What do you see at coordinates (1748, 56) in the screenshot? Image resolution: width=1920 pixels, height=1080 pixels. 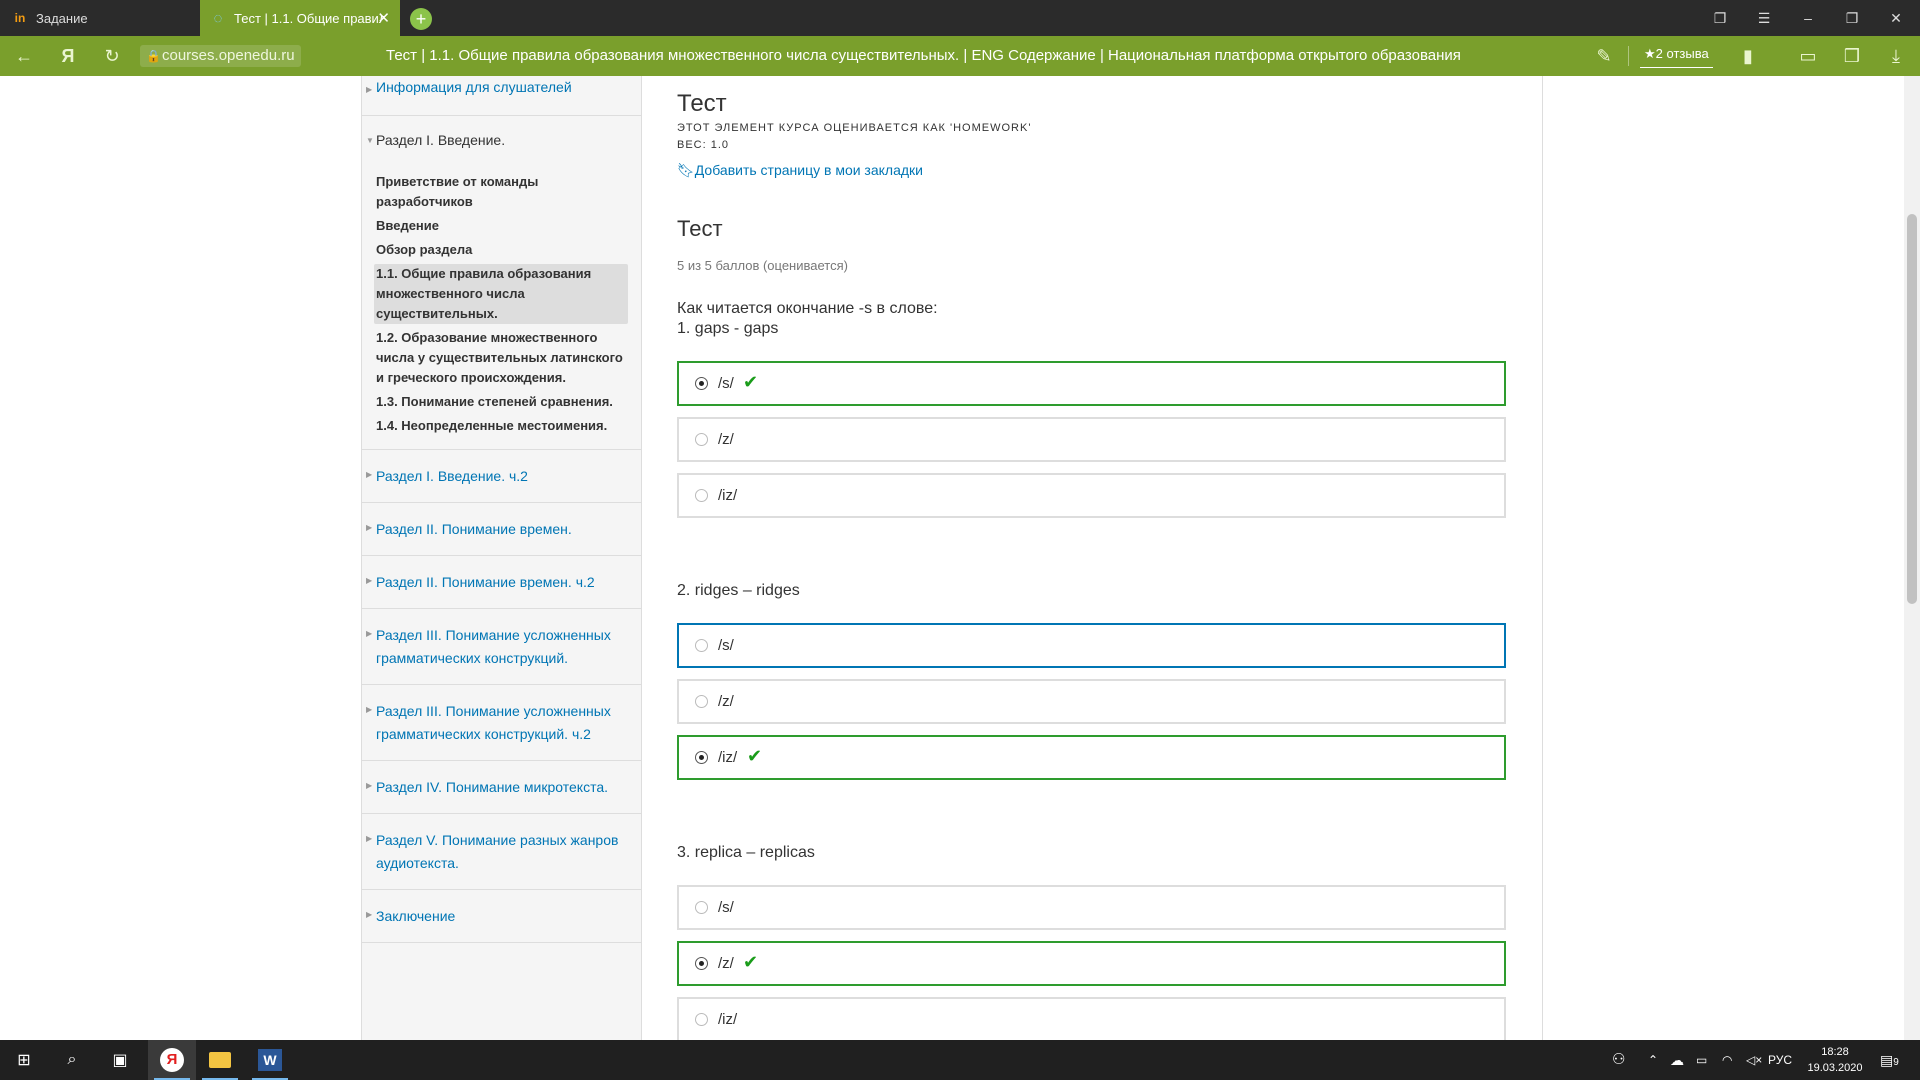 I see `bookmark-icon: ▮` at bounding box center [1748, 56].